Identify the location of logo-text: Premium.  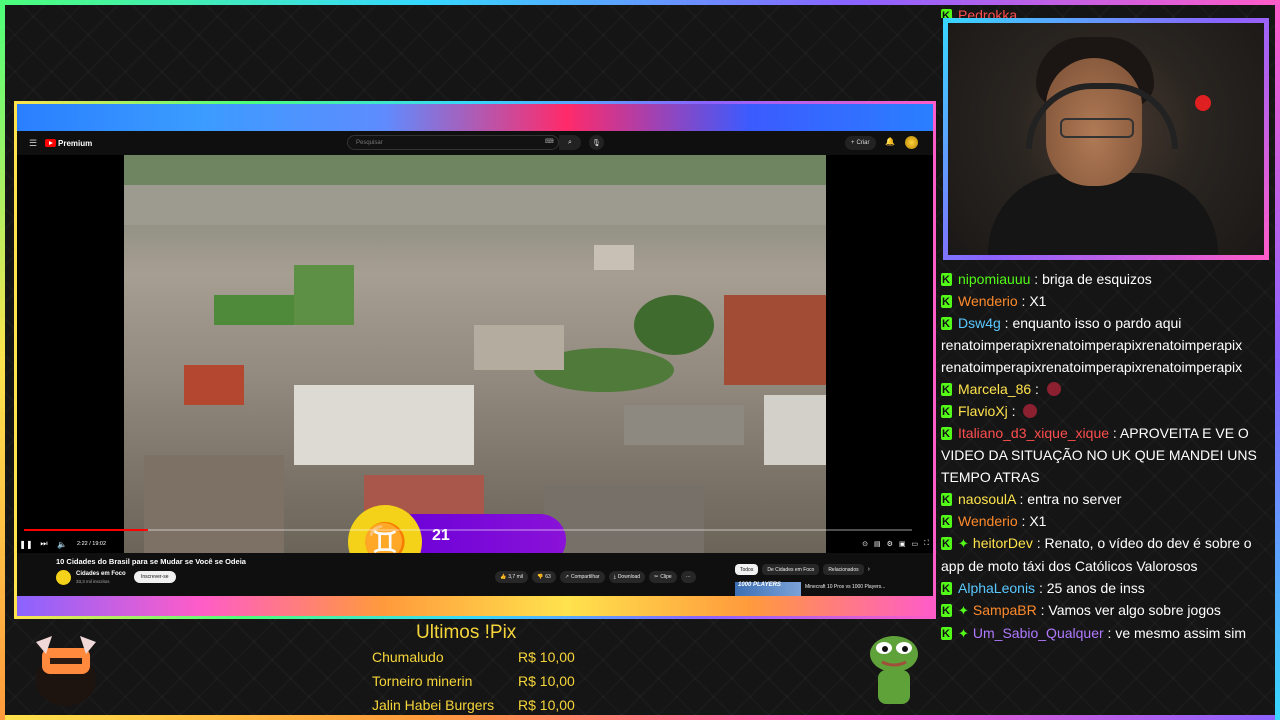
(75, 143).